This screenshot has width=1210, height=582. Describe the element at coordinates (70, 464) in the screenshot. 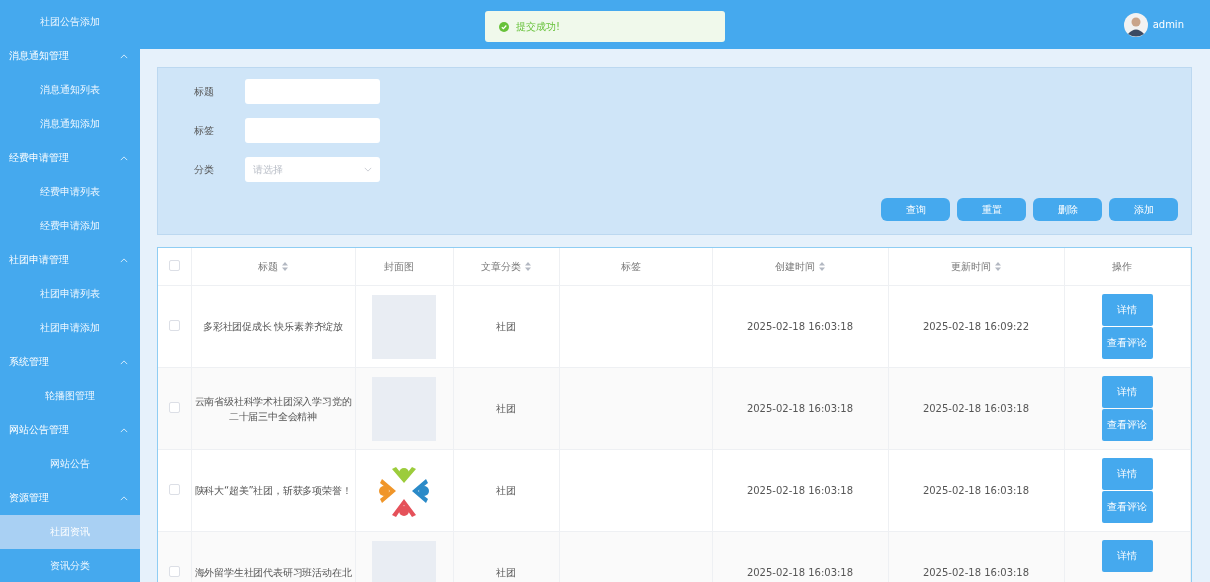

I see `menu-item: 网站公告` at that location.